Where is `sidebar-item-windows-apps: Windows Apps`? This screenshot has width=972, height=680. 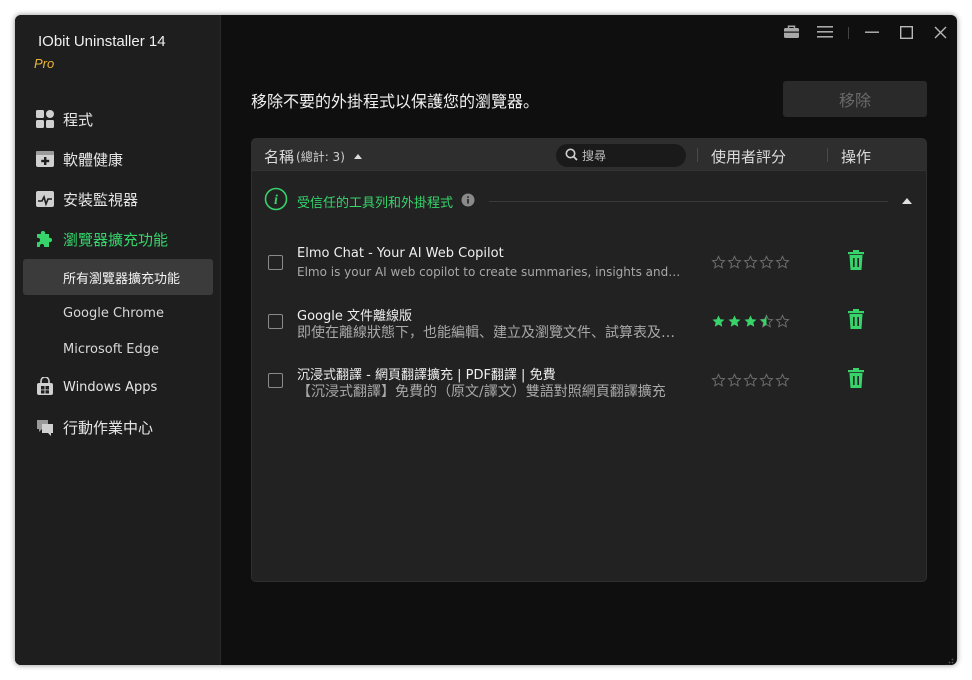
sidebar-item-windows-apps: Windows Apps is located at coordinates (118, 387).